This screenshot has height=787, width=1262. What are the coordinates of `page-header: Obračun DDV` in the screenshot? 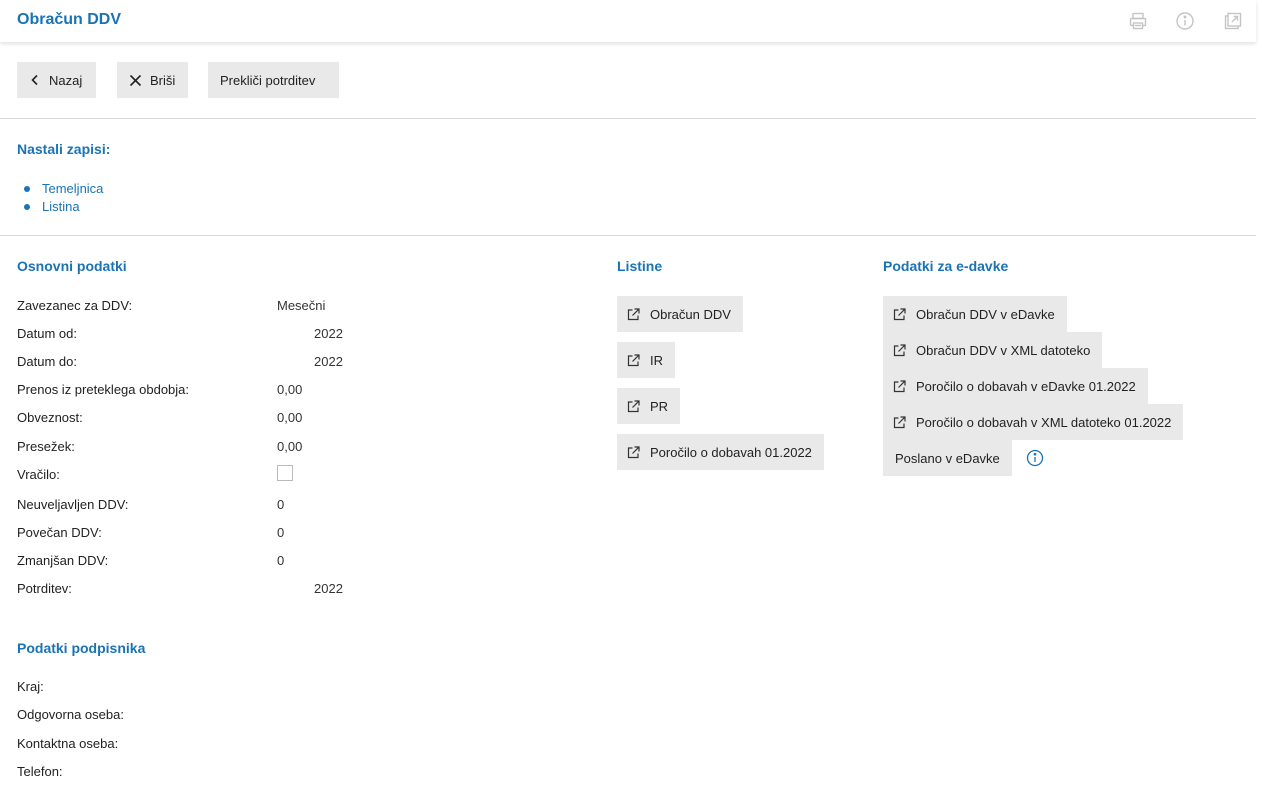 It's located at (628, 21).